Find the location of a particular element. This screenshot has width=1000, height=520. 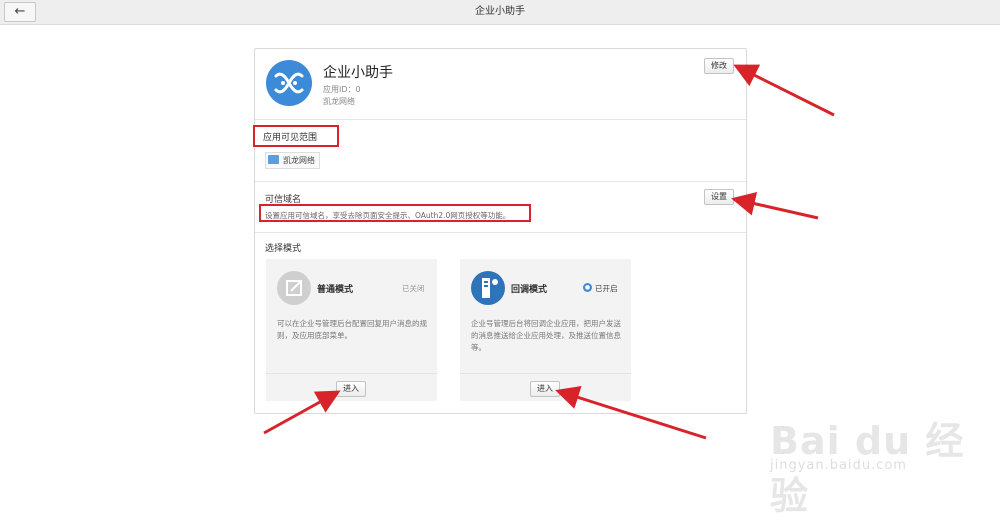

normal-mode-desc: 可以在企业号管理后台配置回复用户消息的规则，及应用底部菜单。 is located at coordinates (352, 329).